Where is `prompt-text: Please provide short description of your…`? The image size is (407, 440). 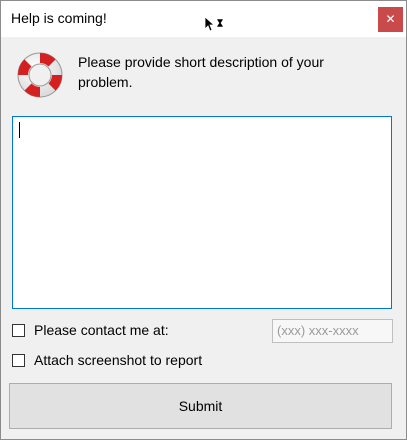
prompt-text: Please provide short description of your… is located at coordinates (201, 72).